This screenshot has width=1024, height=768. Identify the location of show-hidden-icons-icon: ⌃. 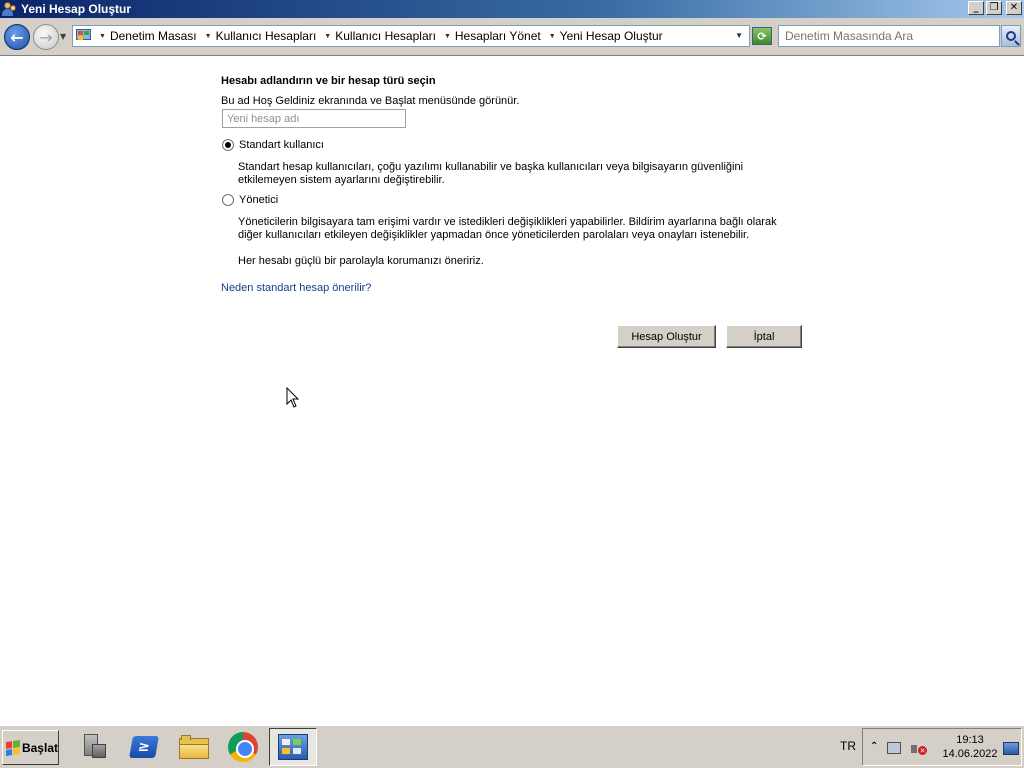
(874, 746).